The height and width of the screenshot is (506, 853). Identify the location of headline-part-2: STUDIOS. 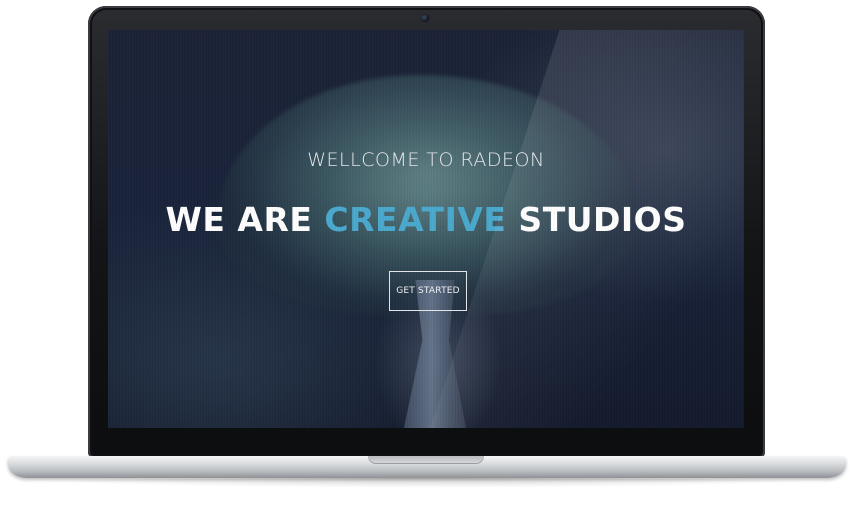
(596, 219).